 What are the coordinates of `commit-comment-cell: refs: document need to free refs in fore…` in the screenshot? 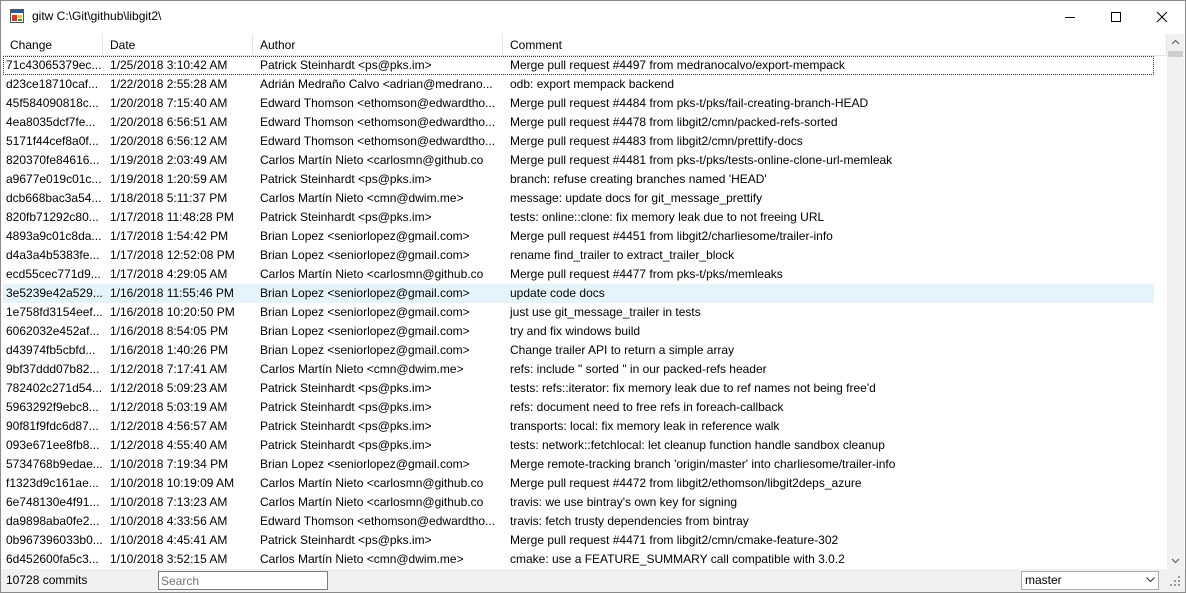 It's located at (647, 407).